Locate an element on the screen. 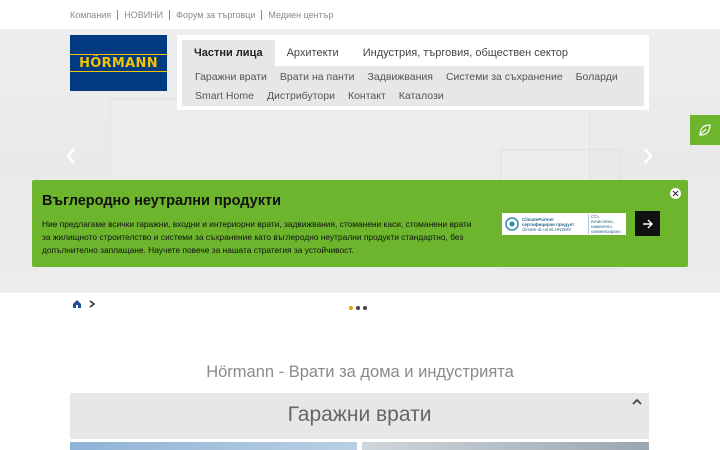 The height and width of the screenshot is (450, 720). leaf-icon is located at coordinates (705, 130).